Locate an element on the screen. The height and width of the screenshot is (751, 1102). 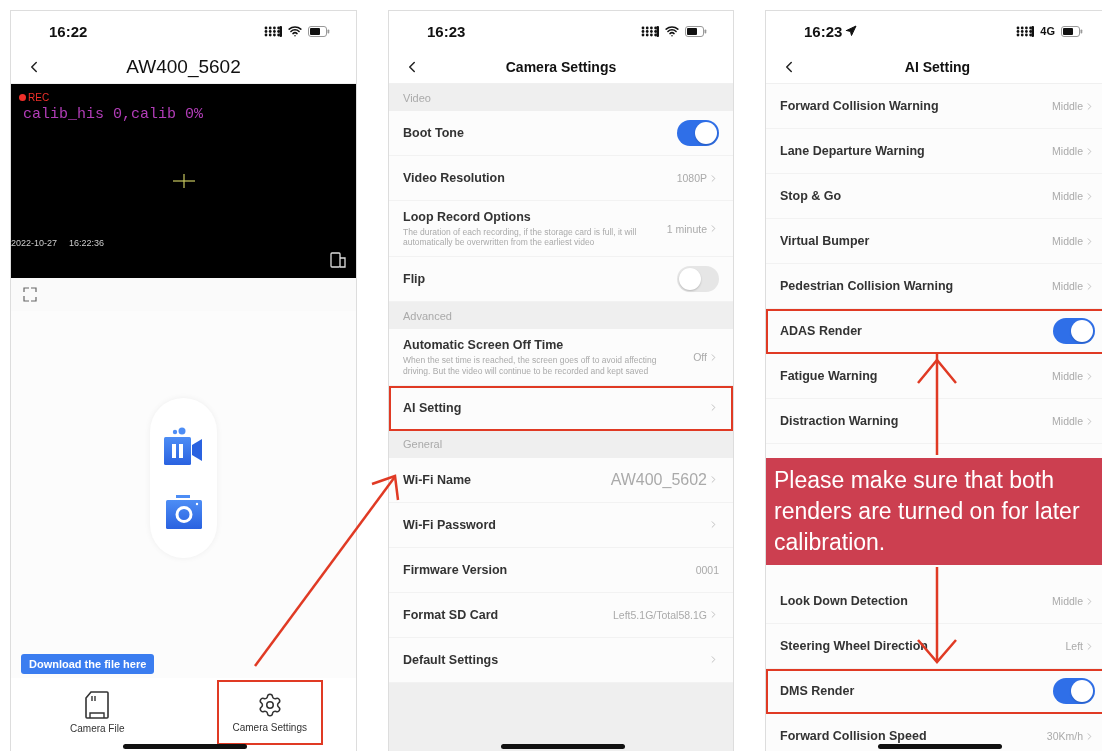
camera-icon is located at coordinates (183, 512).